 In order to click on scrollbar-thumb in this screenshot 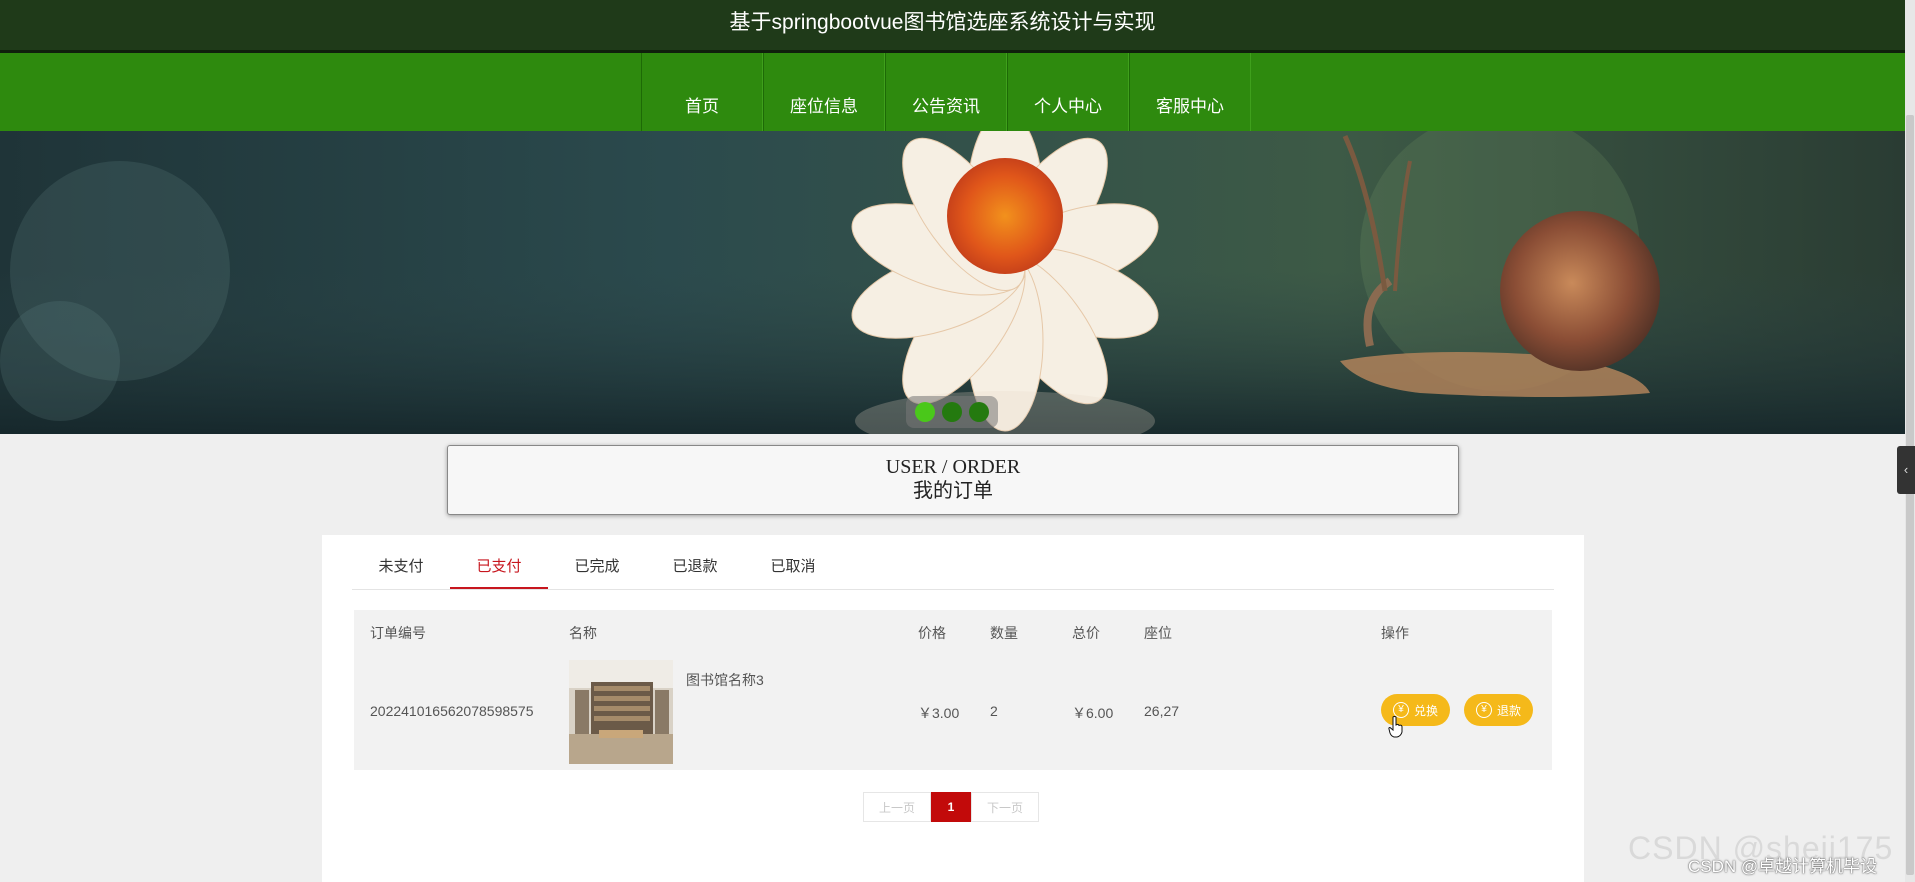, I will do `click(1910, 495)`.